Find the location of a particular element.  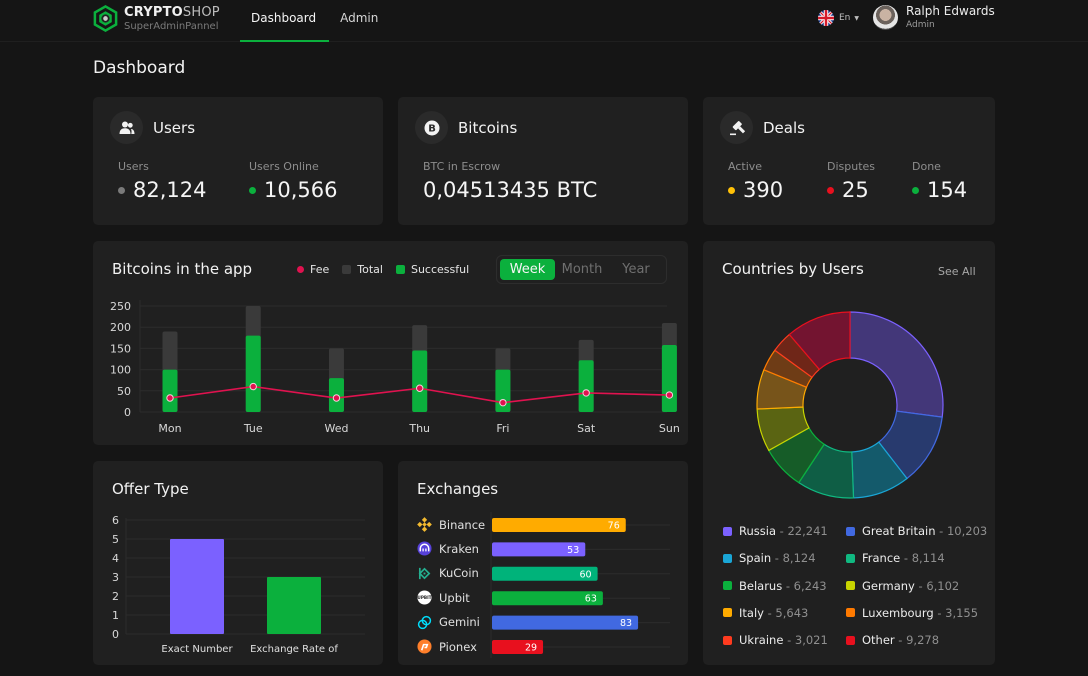

period-year-button: Year is located at coordinates (636, 269).